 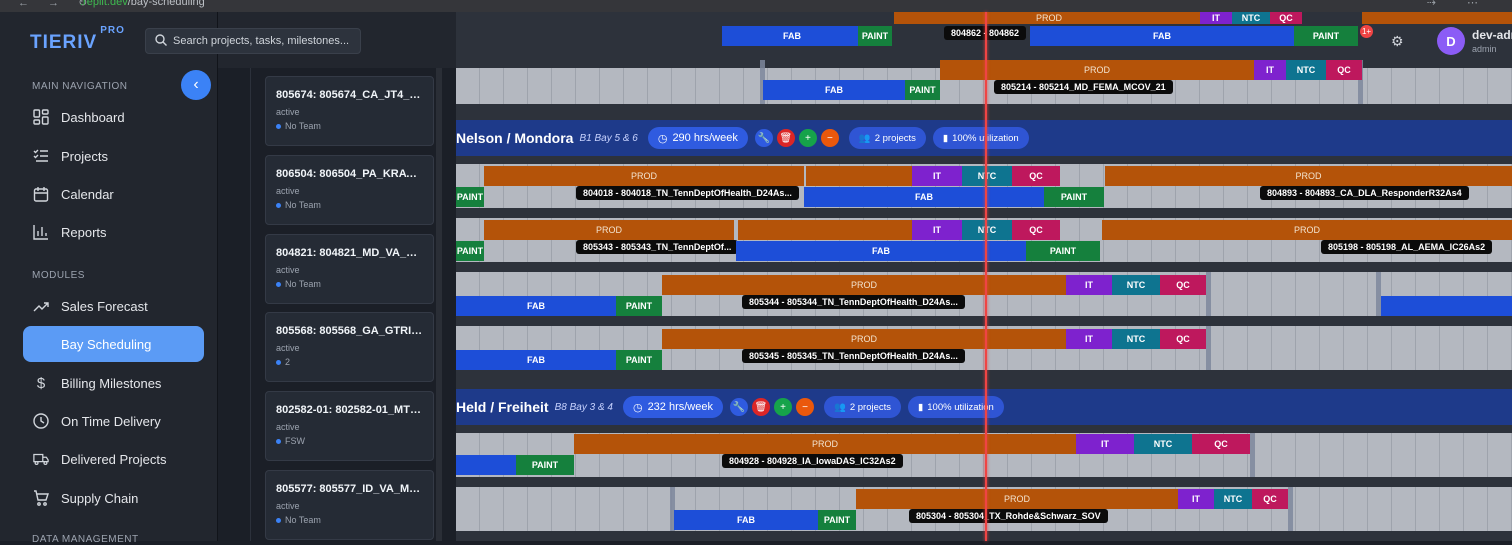 What do you see at coordinates (763, 138) in the screenshot?
I see `wrench-icon: 🔧` at bounding box center [763, 138].